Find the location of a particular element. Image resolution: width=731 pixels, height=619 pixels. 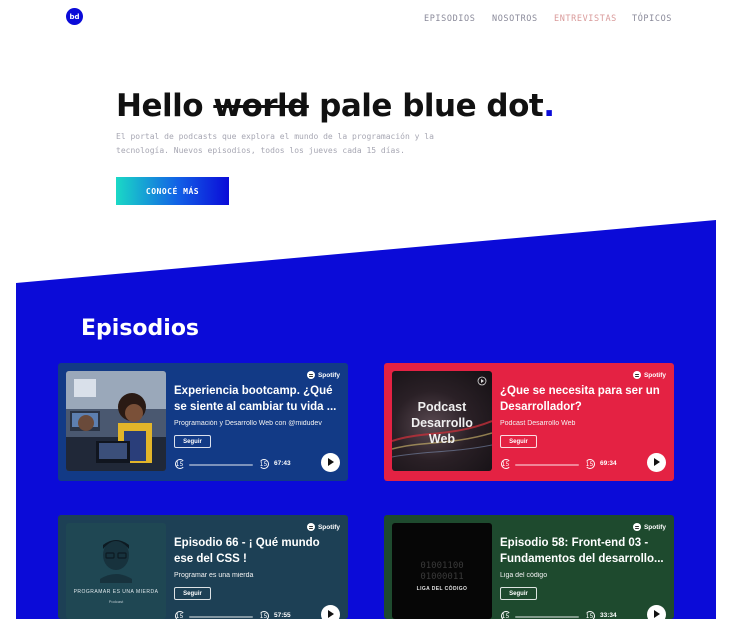

episode-thumbnail: PROGRAMAR ES UNA MIERDA Podcast is located at coordinates (116, 571).